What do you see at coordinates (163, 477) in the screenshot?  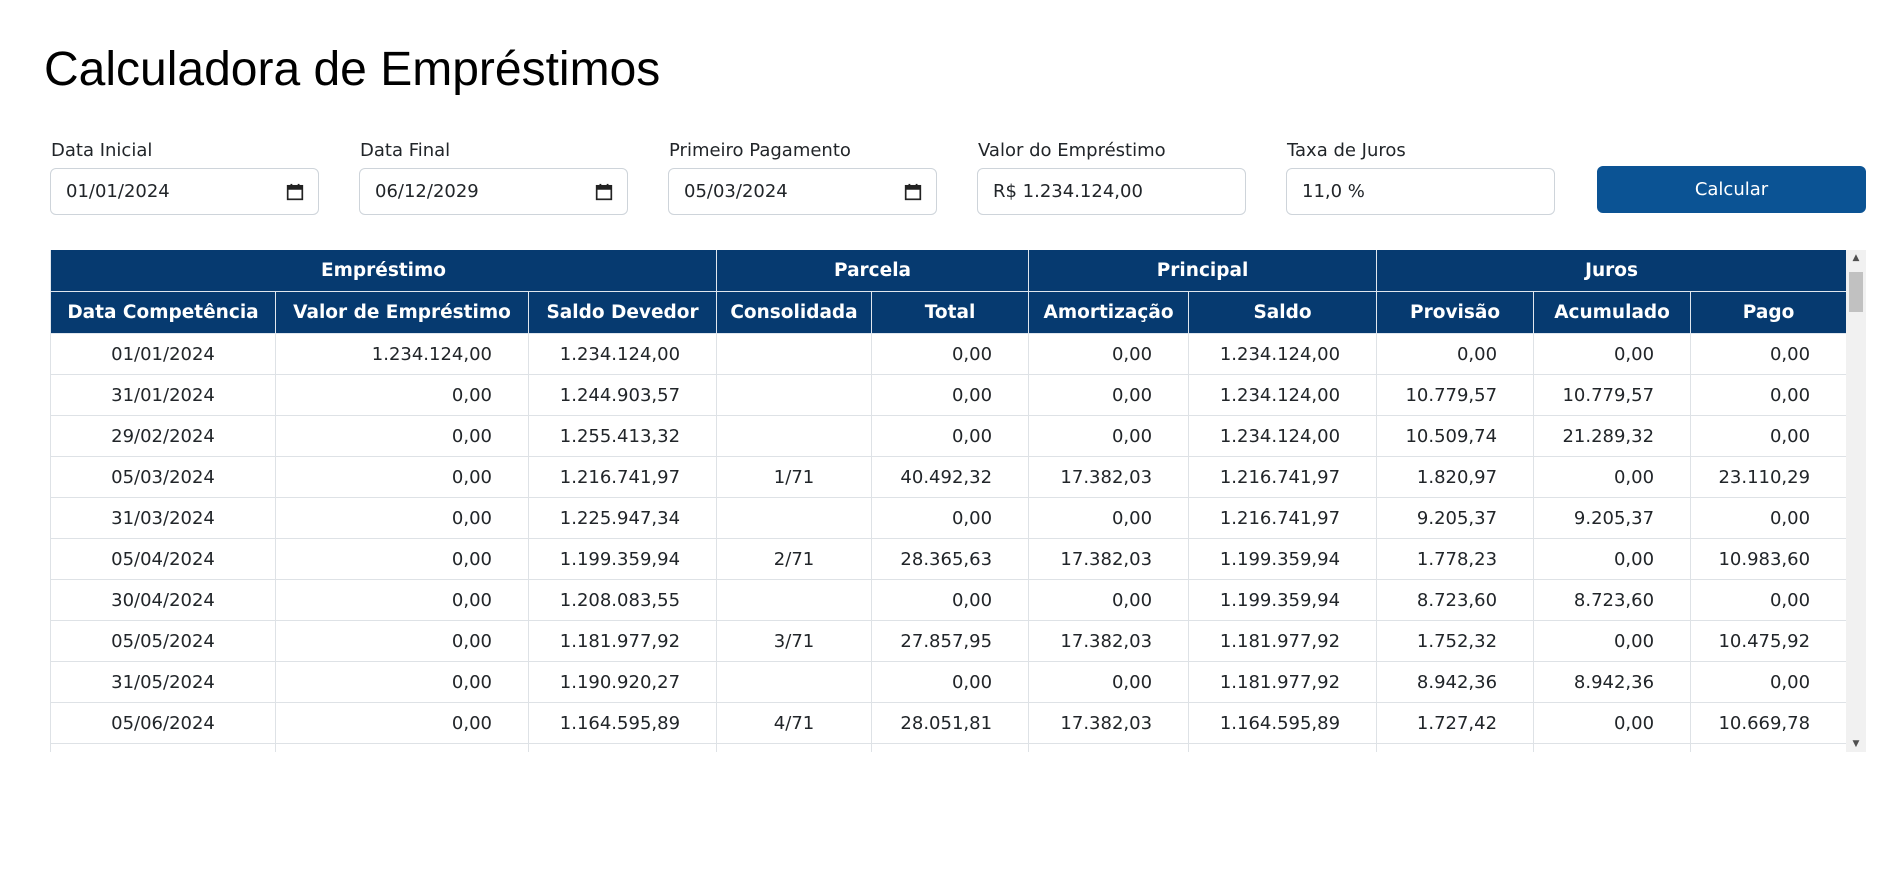 I see `table-cell: 05/03/2024` at bounding box center [163, 477].